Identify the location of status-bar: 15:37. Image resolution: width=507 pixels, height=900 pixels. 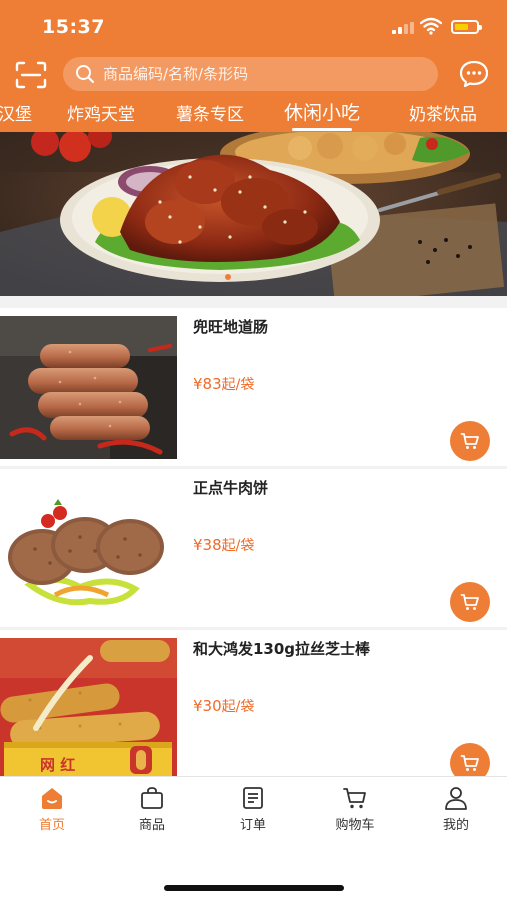
(253, 26).